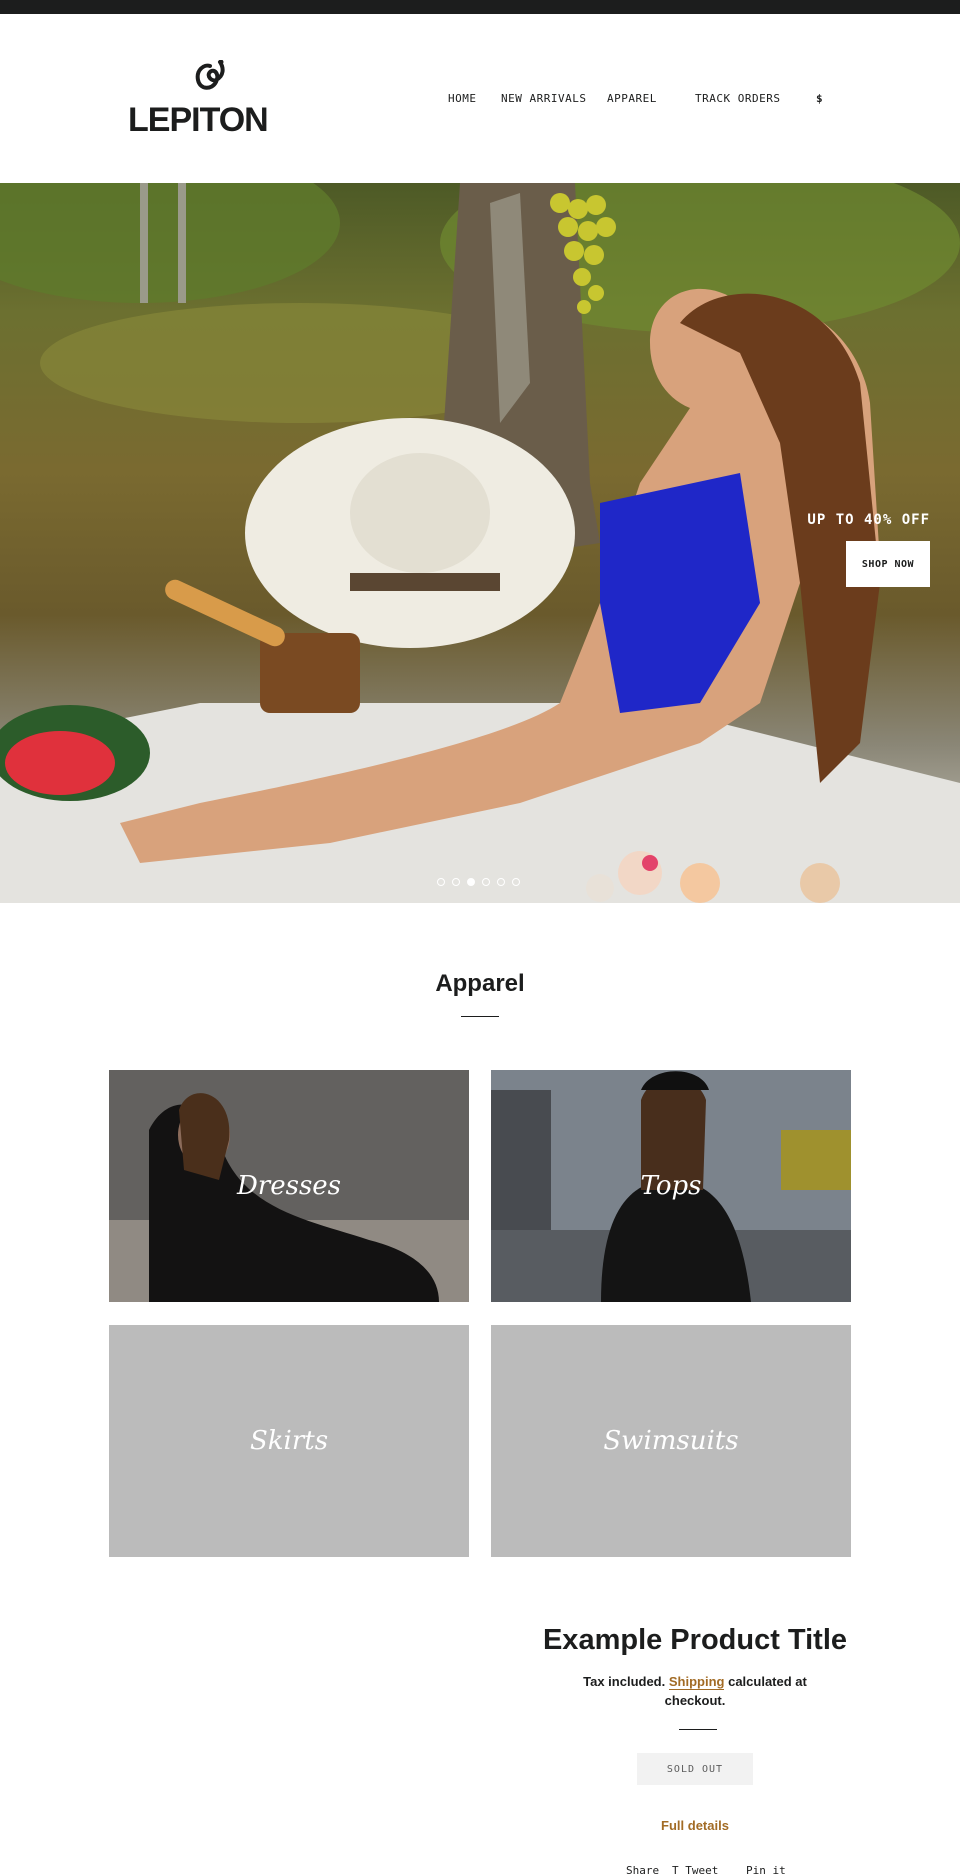  Describe the element at coordinates (698, 1729) in the screenshot. I see `product-divider` at that location.